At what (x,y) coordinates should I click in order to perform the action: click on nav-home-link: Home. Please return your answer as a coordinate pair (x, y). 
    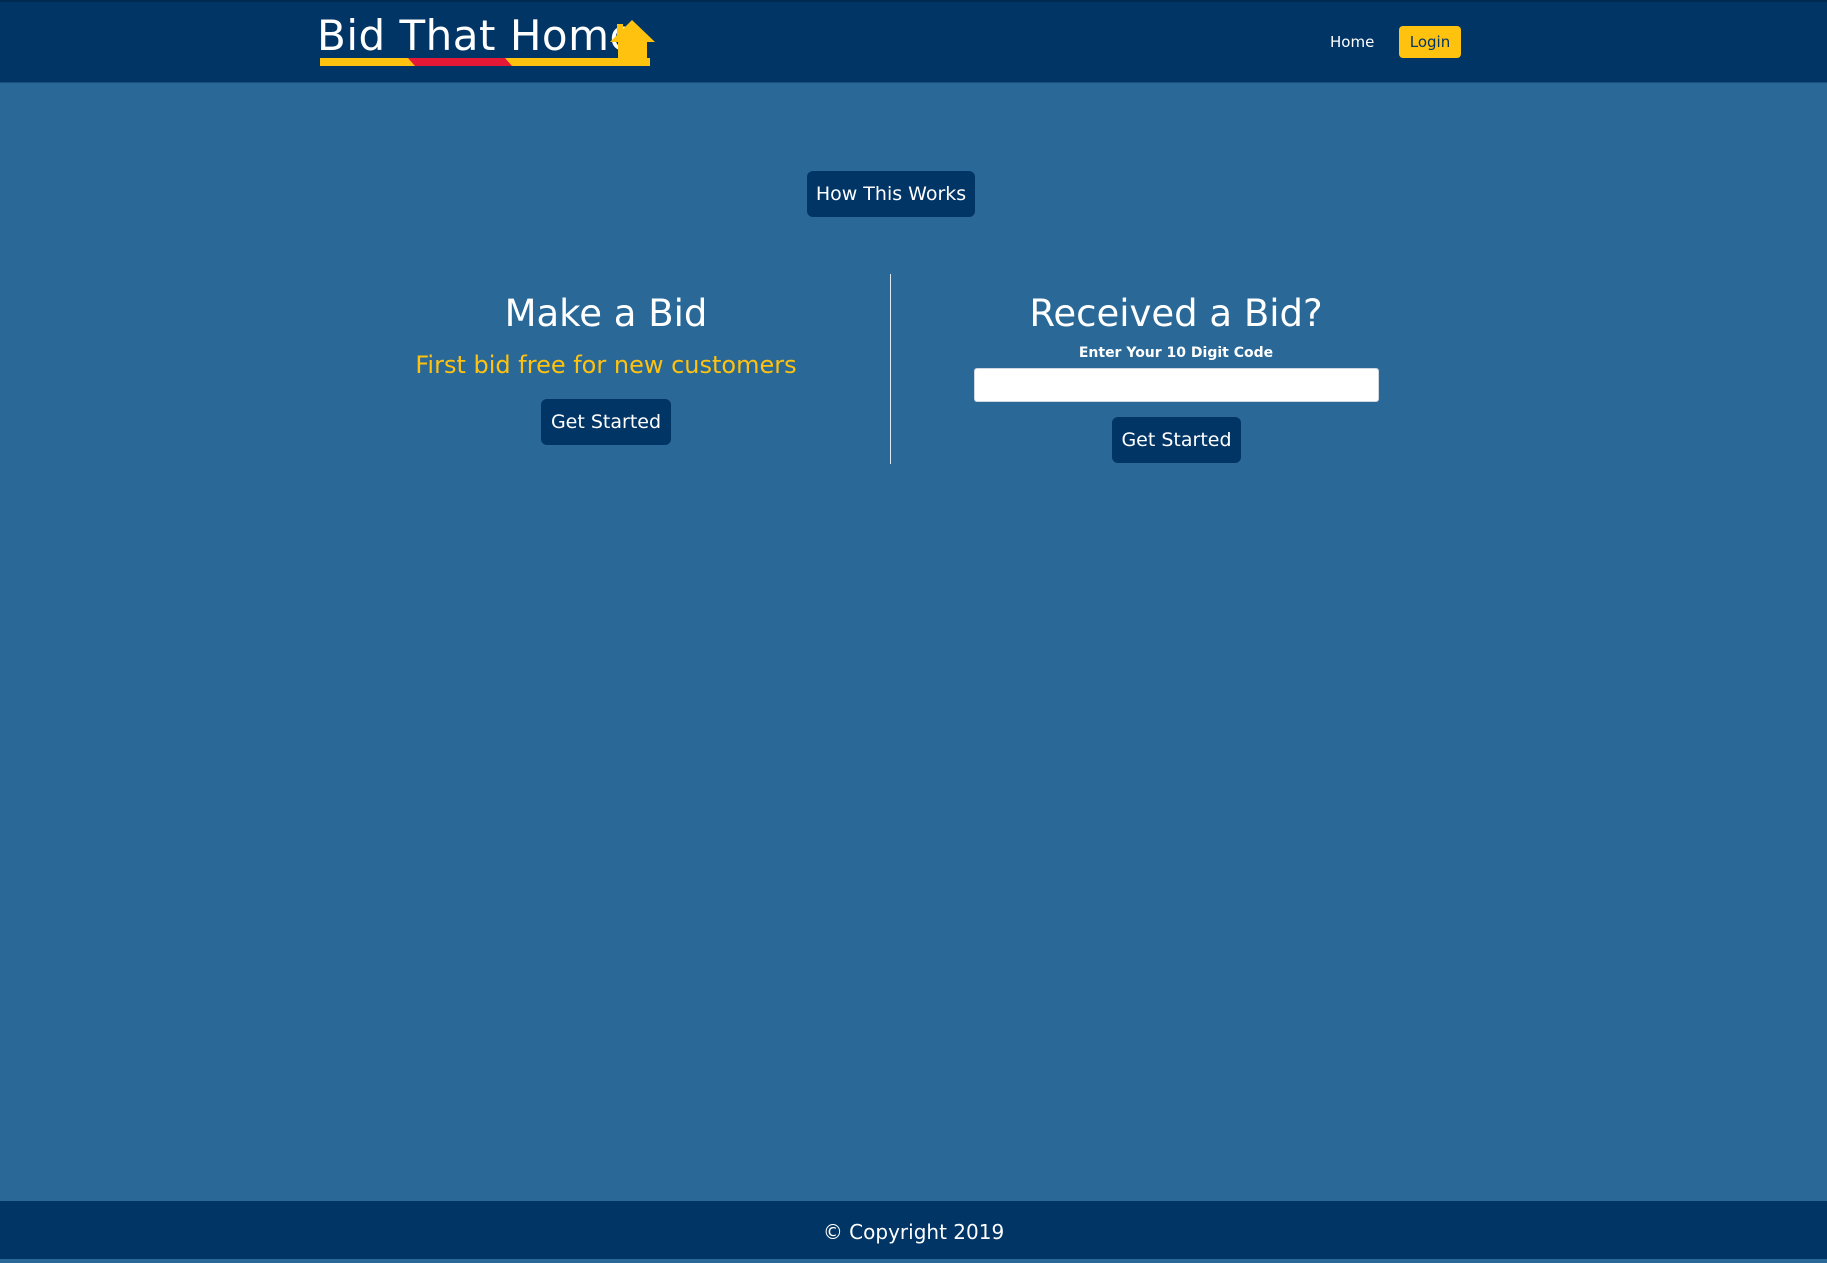
    Looking at the image, I should click on (1352, 42).